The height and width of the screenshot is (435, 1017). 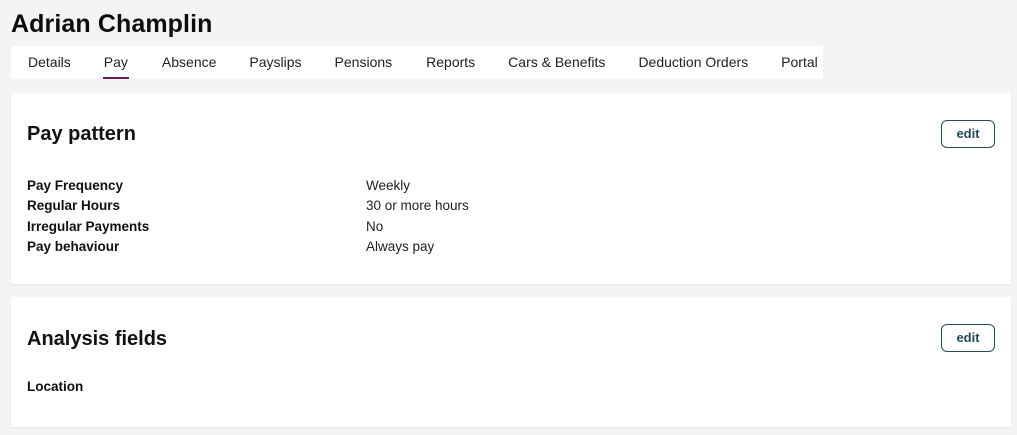 I want to click on field-value: Weekly, so click(x=388, y=185).